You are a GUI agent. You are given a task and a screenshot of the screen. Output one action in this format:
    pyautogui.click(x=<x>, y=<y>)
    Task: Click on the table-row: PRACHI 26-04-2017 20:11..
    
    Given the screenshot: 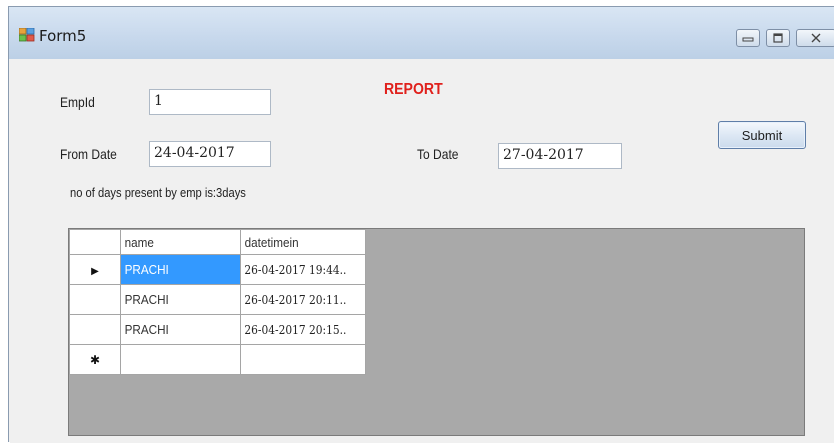 What is the action you would take?
    pyautogui.click(x=218, y=299)
    